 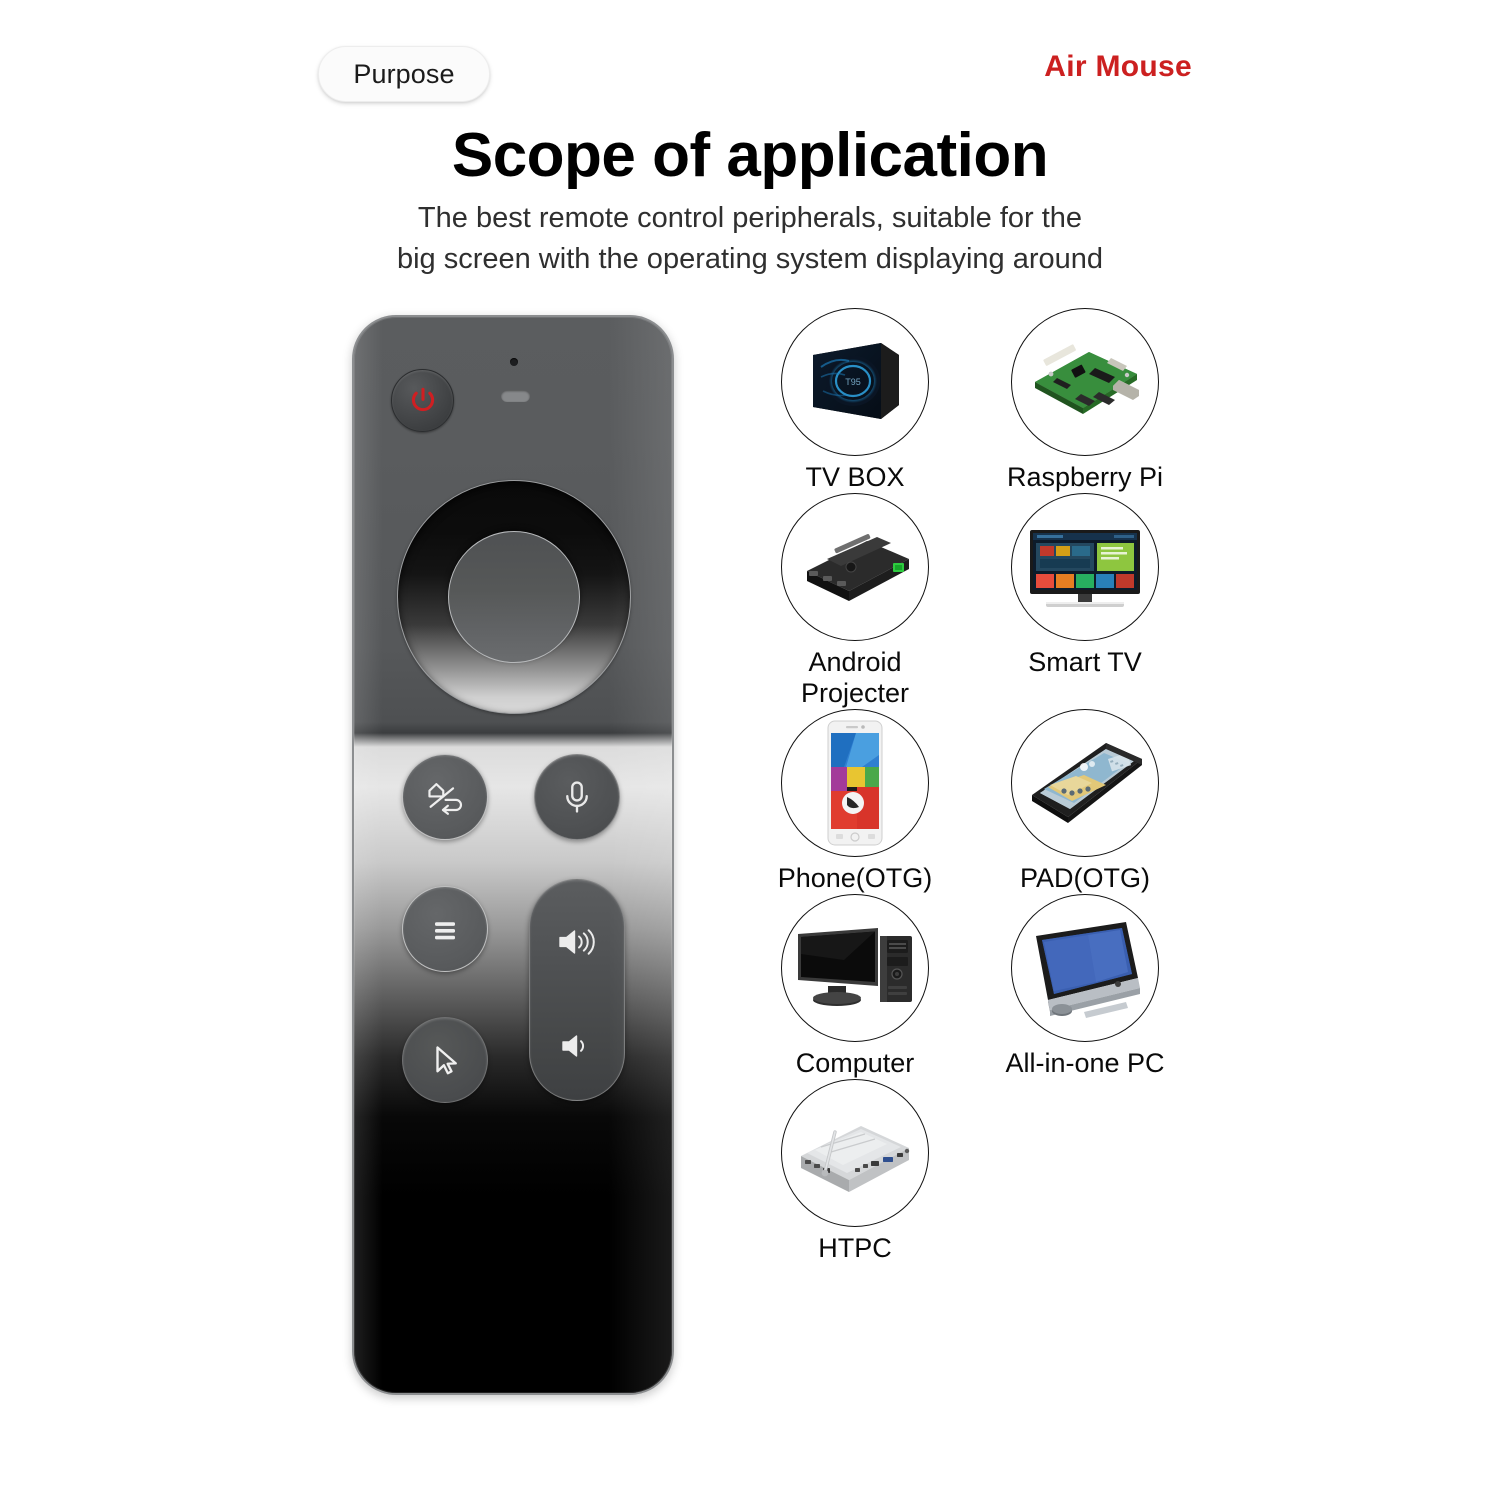 I want to click on all-in-one-pc-icon, so click(x=1088, y=970).